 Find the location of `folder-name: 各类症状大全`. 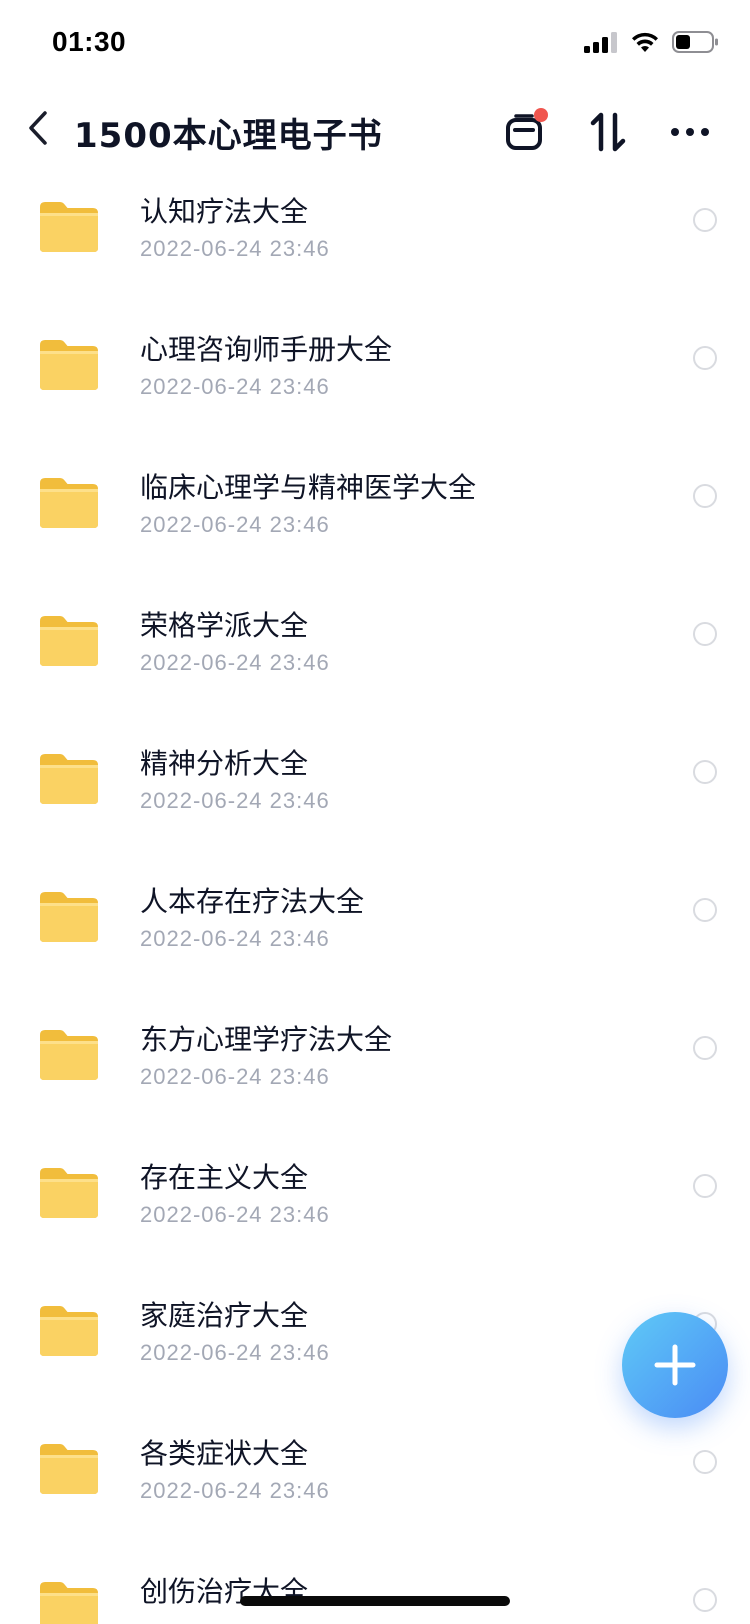

folder-name: 各类症状大全 is located at coordinates (224, 1453).